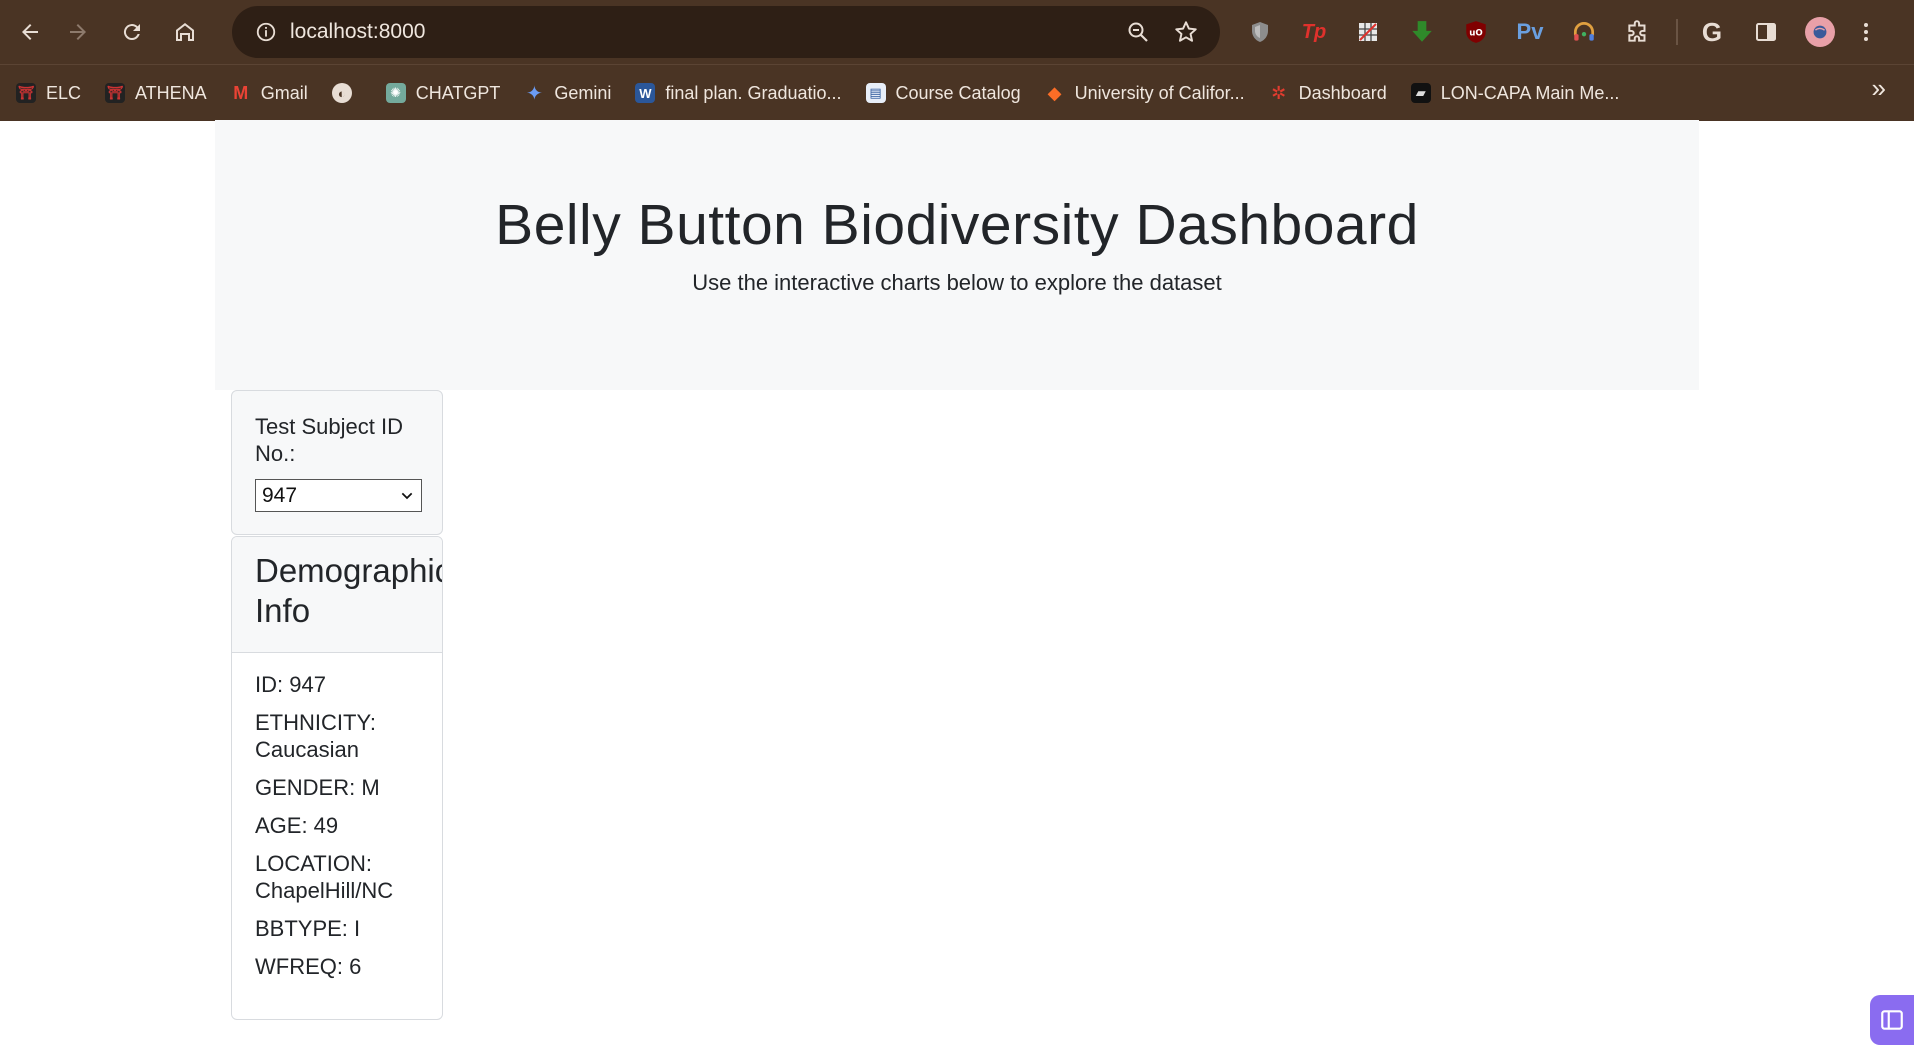 The width and height of the screenshot is (1914, 1057). Describe the element at coordinates (1584, 32) in the screenshot. I see `headphones-icon` at that location.